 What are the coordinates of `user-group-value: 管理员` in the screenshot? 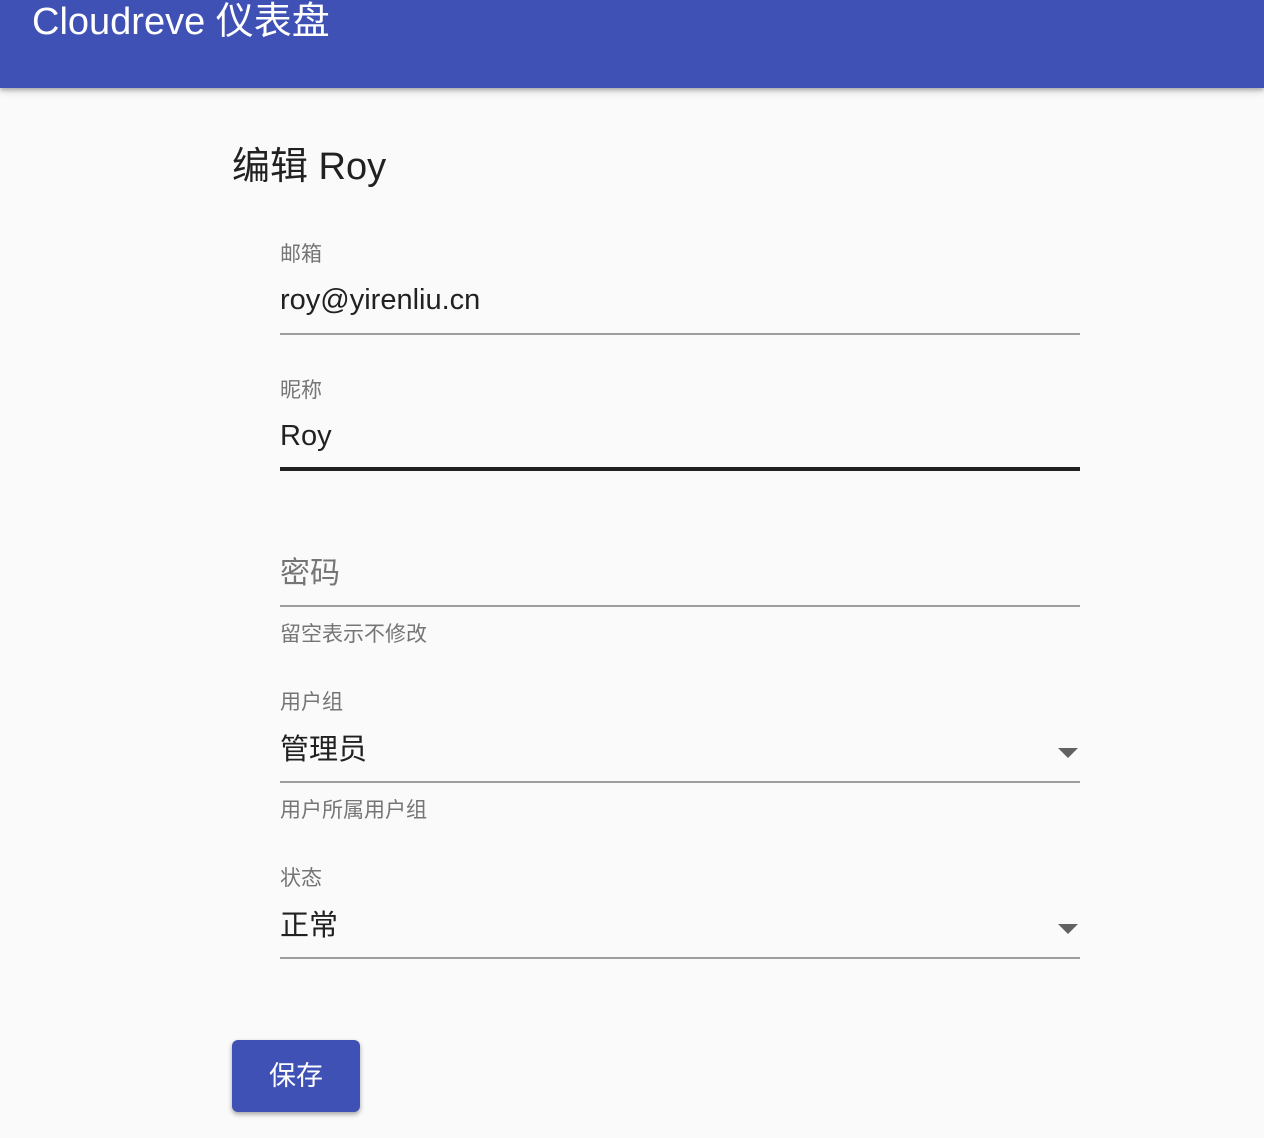 It's located at (323, 750).